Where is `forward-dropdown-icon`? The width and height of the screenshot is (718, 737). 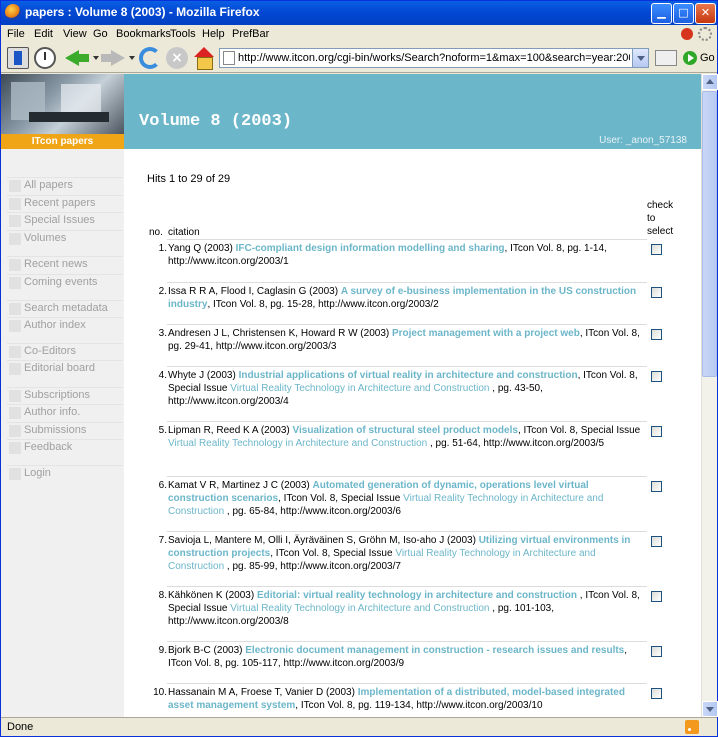 forward-dropdown-icon is located at coordinates (132, 58).